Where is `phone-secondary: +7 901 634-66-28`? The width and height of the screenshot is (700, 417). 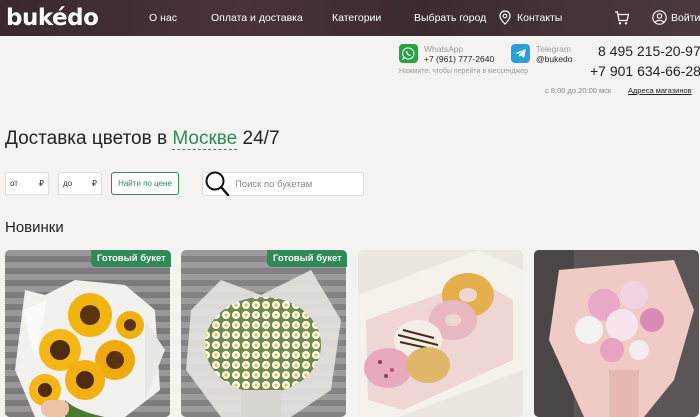
phone-secondary: +7 901 634-66-28 is located at coordinates (645, 71).